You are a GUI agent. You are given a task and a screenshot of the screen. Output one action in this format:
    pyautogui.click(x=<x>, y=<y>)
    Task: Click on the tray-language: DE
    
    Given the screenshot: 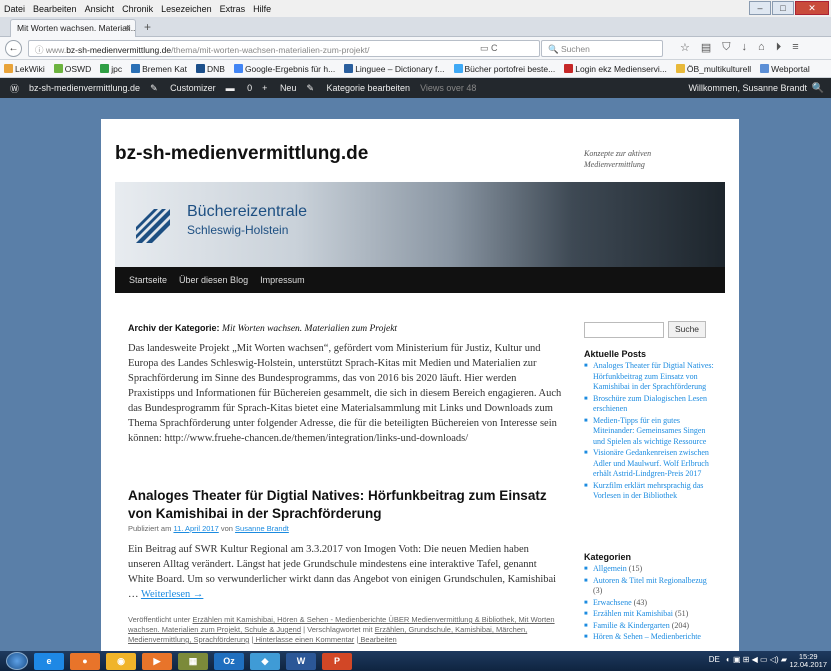 What is the action you would take?
    pyautogui.click(x=714, y=659)
    